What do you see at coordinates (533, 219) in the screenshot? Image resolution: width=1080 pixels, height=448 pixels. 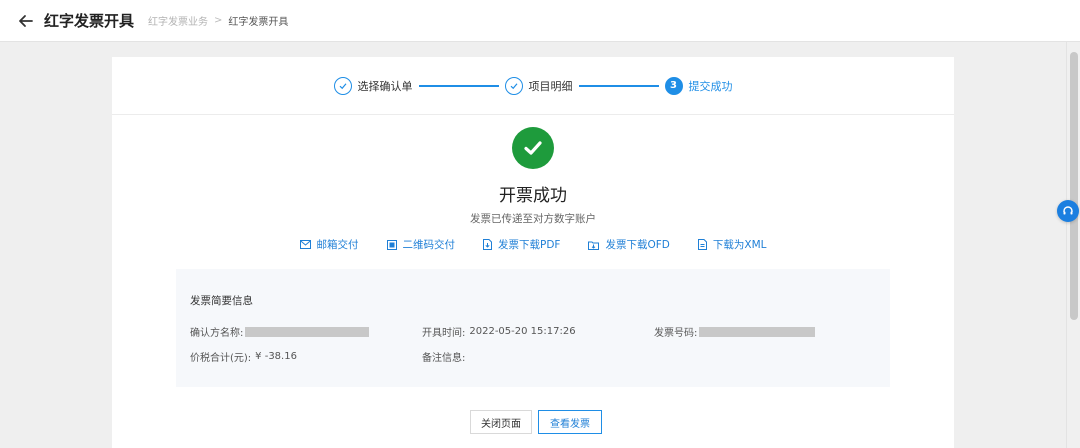 I see `result-subtitle: 发票已传递至对方数字账户` at bounding box center [533, 219].